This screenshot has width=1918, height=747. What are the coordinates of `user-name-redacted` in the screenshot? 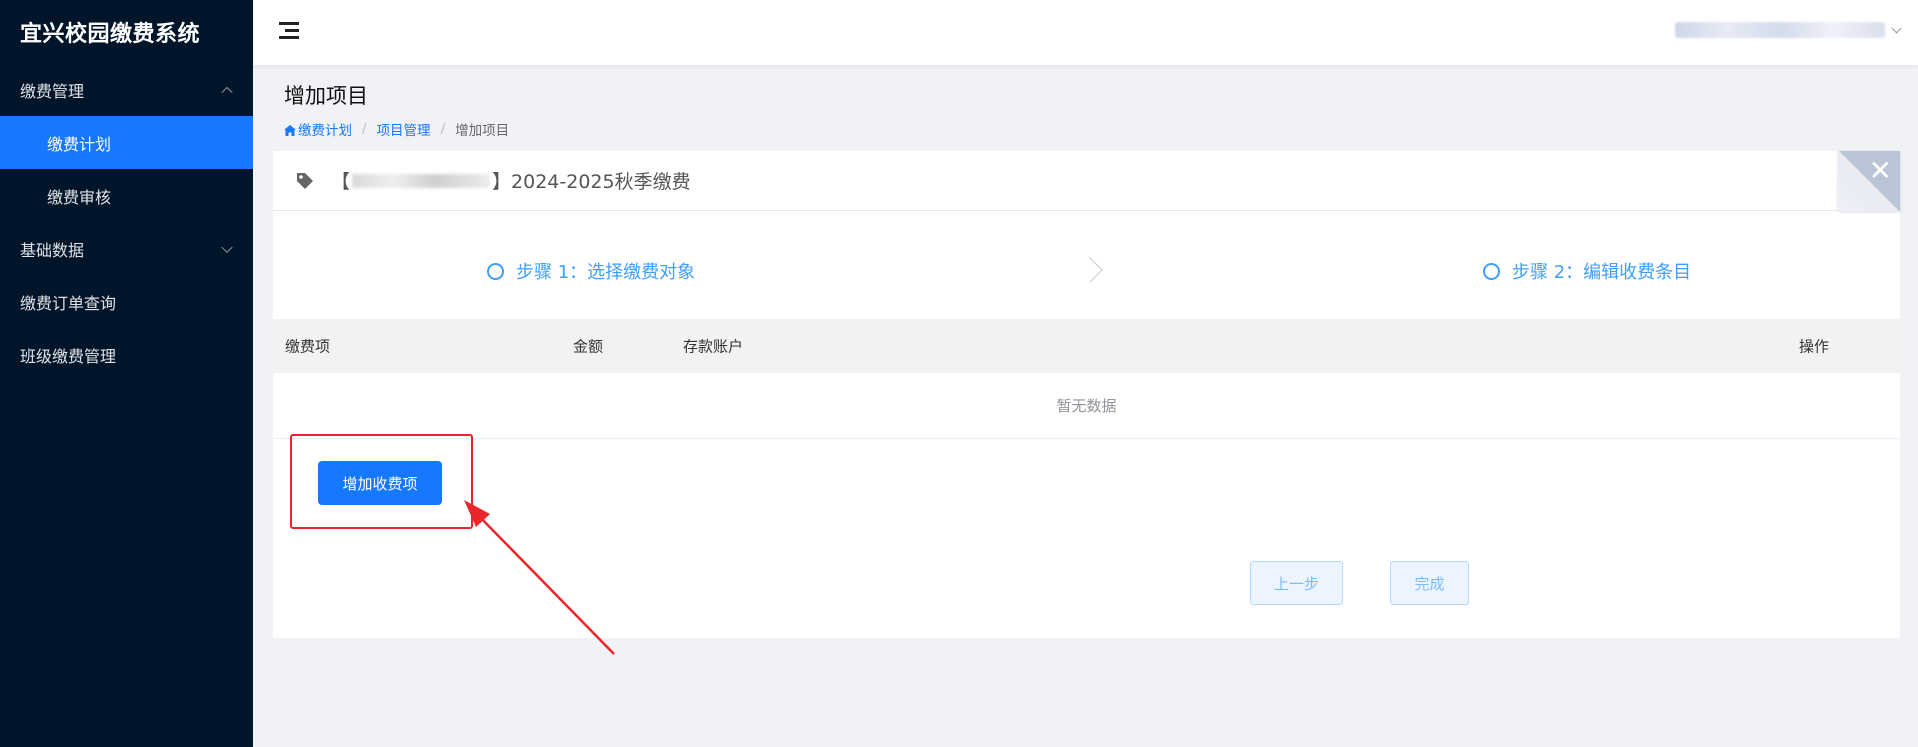 It's located at (1780, 30).